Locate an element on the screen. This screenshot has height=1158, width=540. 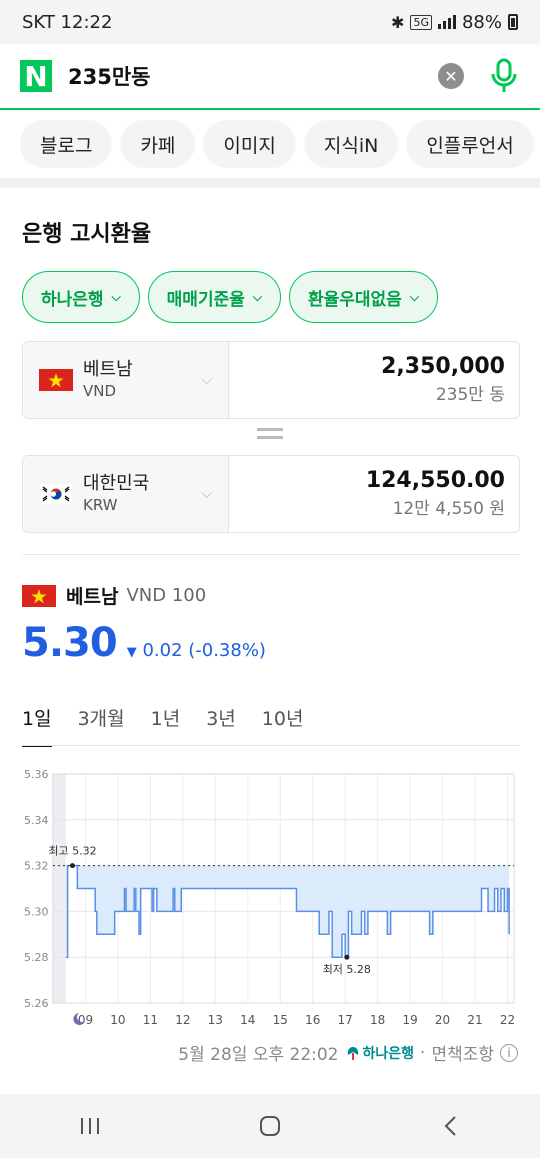
from-currency-code: VND is located at coordinates (100, 391).